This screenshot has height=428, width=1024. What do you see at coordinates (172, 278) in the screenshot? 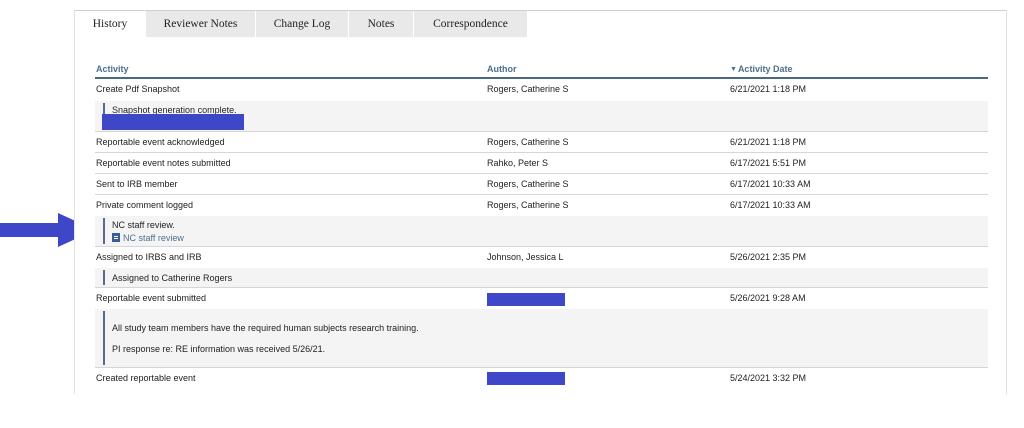
I see `detail-text: Assigned to Catherine Rogers` at bounding box center [172, 278].